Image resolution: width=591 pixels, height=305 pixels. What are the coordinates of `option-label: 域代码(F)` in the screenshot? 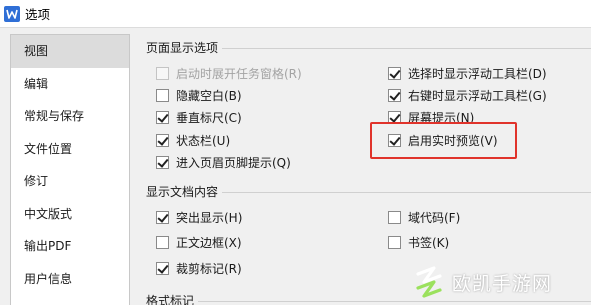 It's located at (434, 217).